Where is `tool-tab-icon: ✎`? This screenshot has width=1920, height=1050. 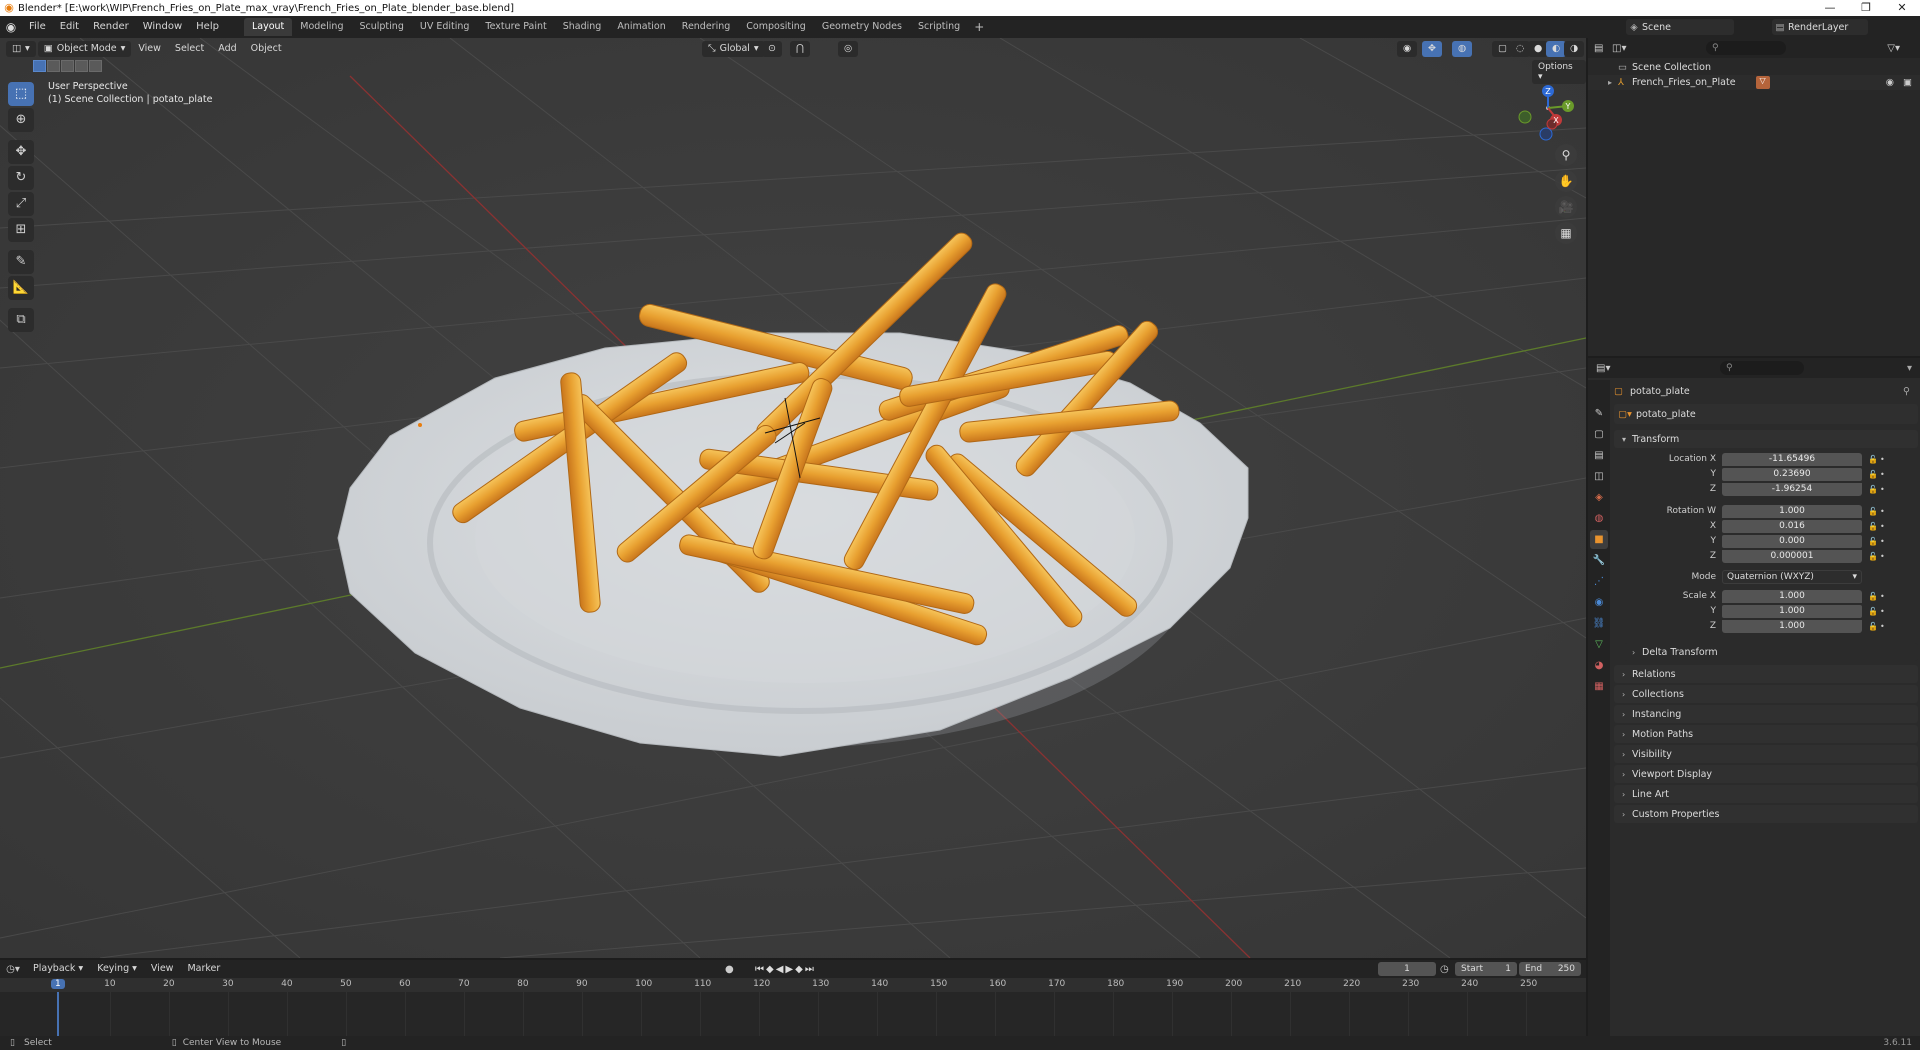
tool-tab-icon: ✎ is located at coordinates (1599, 413).